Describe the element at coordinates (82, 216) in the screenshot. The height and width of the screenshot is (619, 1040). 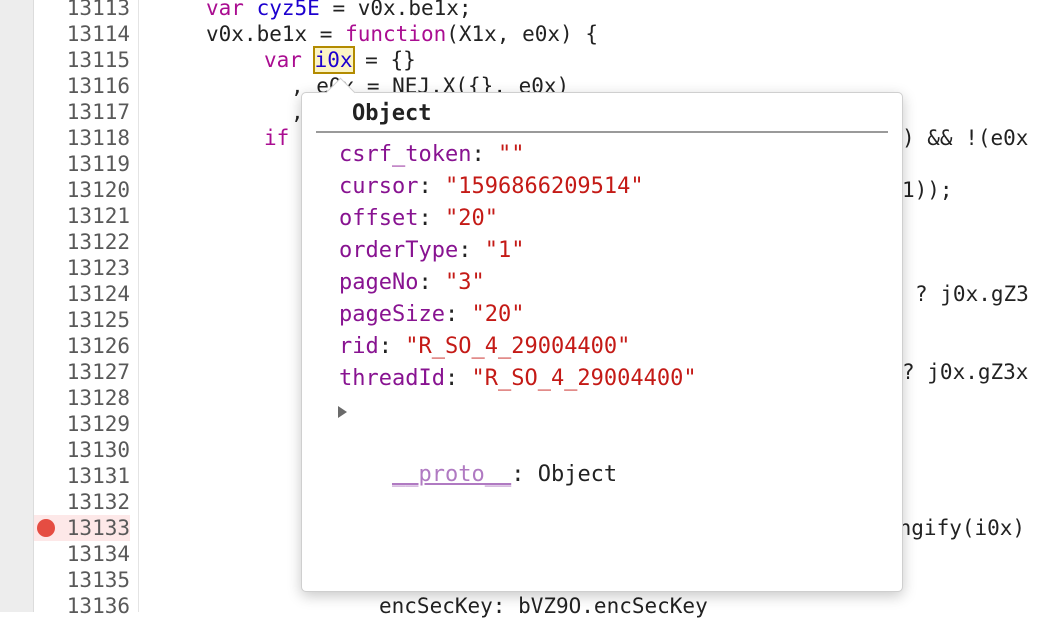
I see `line-number: 13121` at that location.